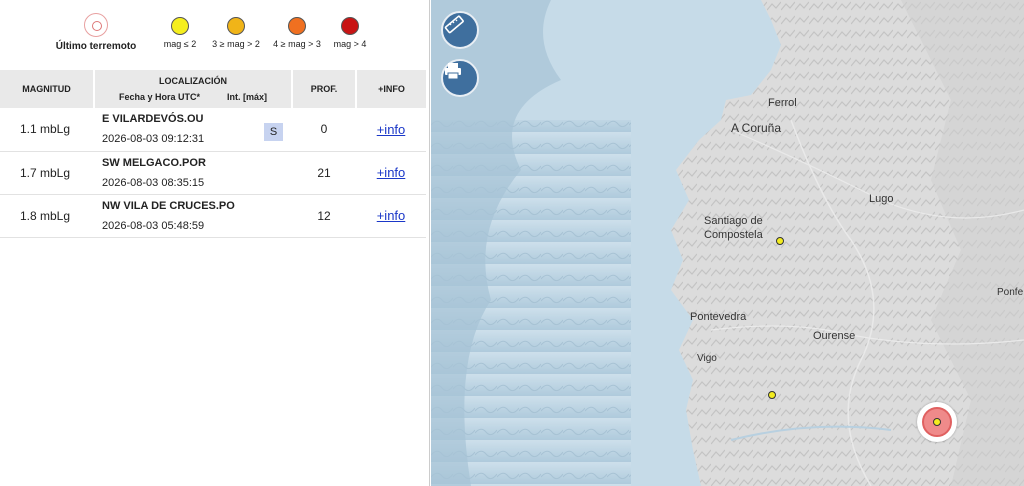  What do you see at coordinates (350, 26) in the screenshot?
I see `red-circle-icon` at bounding box center [350, 26].